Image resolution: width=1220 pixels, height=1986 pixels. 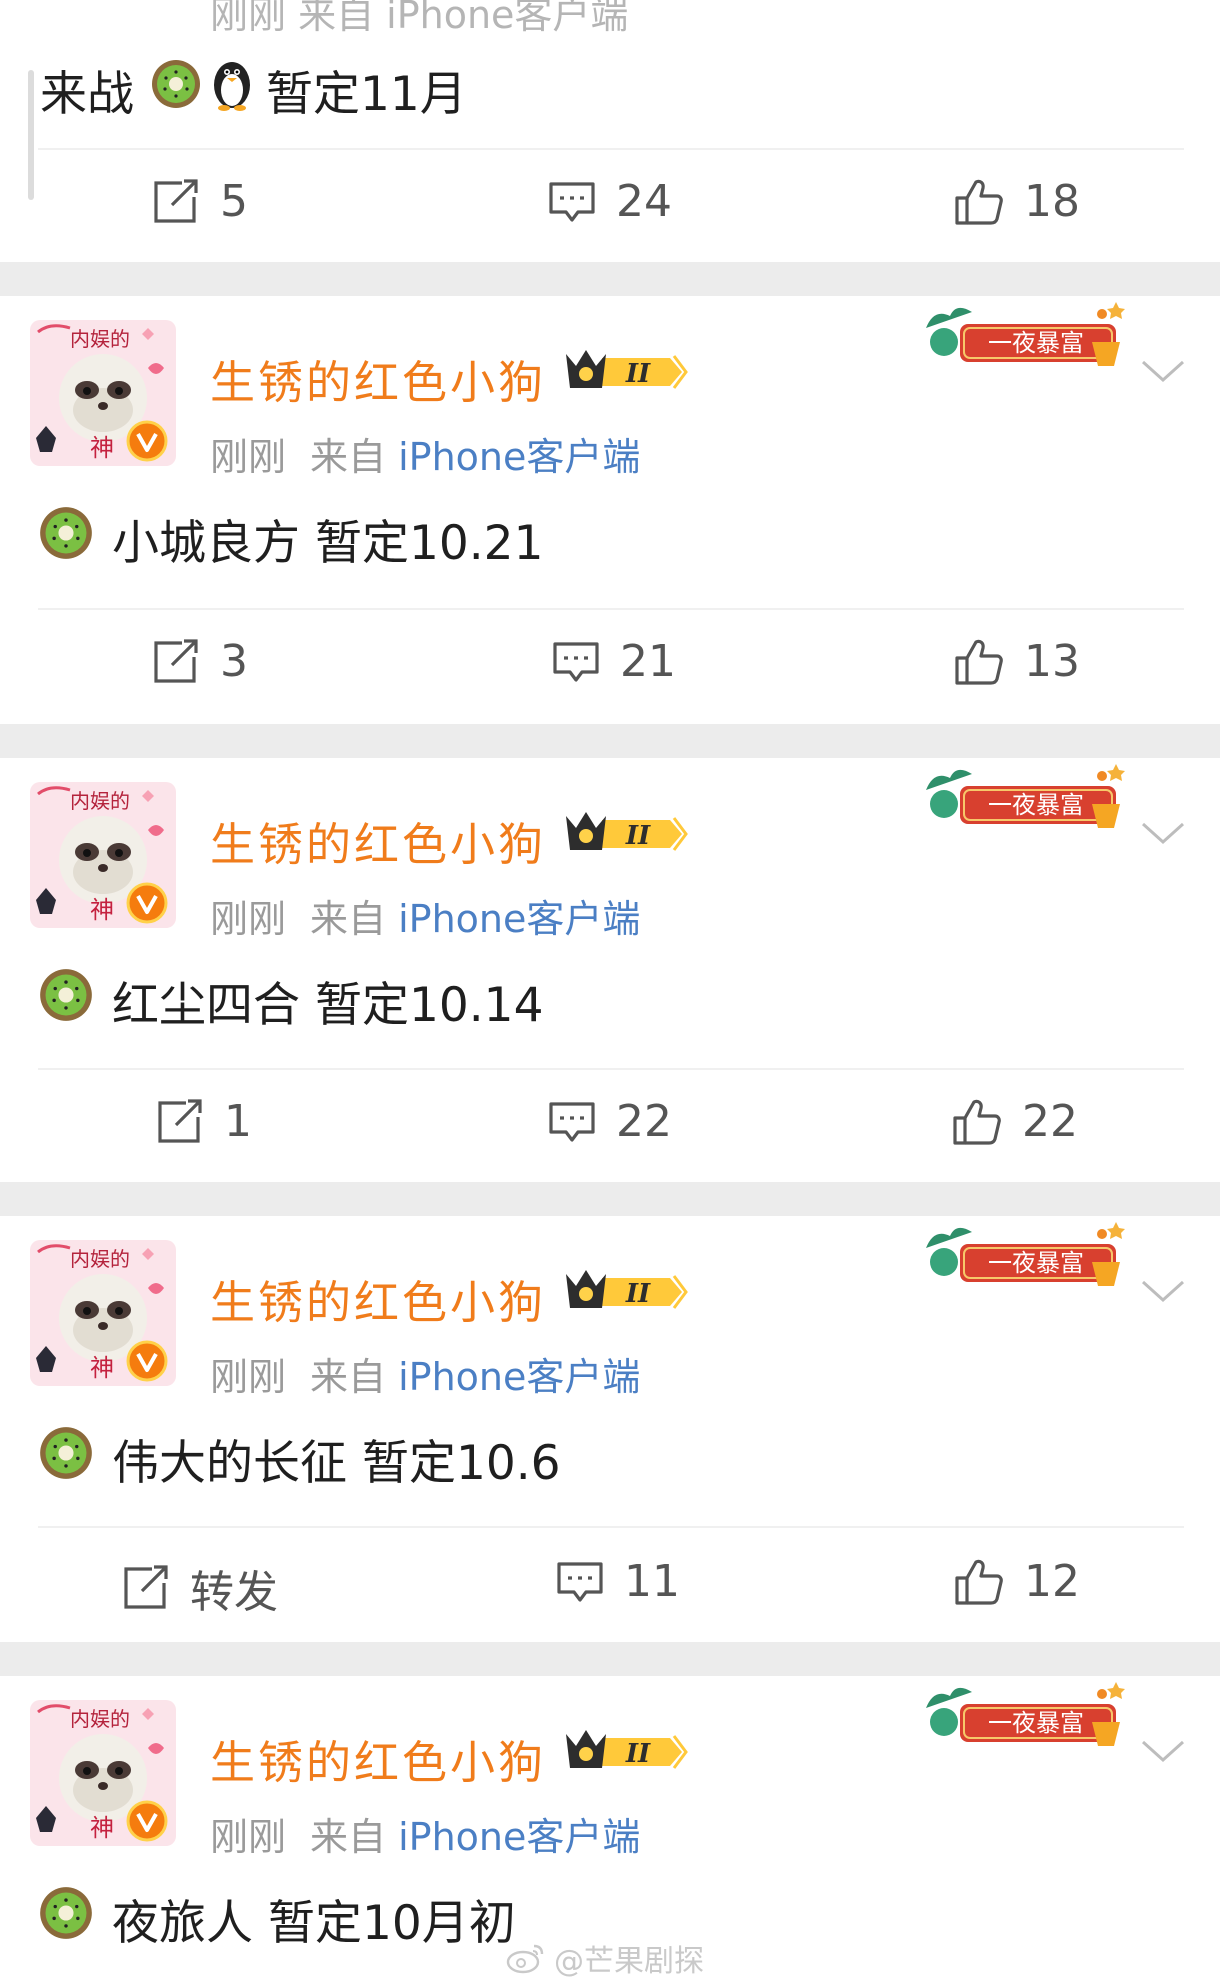 I want to click on repost-label: 转发, so click(x=234, y=1592).